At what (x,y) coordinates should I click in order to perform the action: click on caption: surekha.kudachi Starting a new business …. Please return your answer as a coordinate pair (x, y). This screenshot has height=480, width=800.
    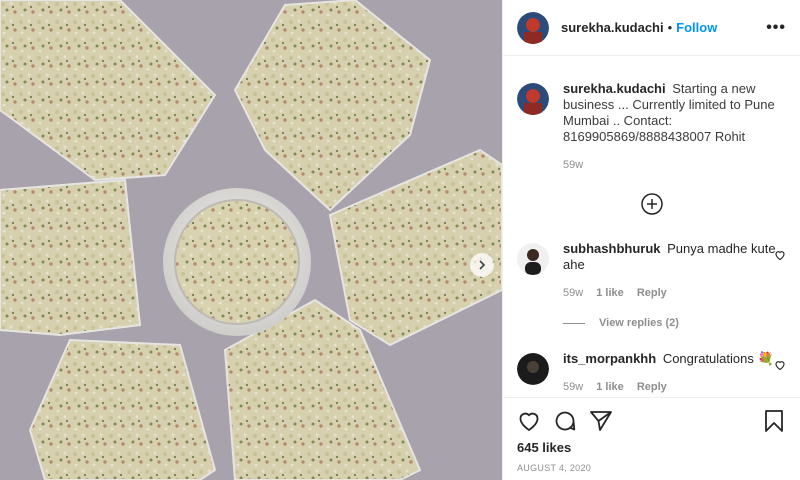
    Looking at the image, I should click on (651, 127).